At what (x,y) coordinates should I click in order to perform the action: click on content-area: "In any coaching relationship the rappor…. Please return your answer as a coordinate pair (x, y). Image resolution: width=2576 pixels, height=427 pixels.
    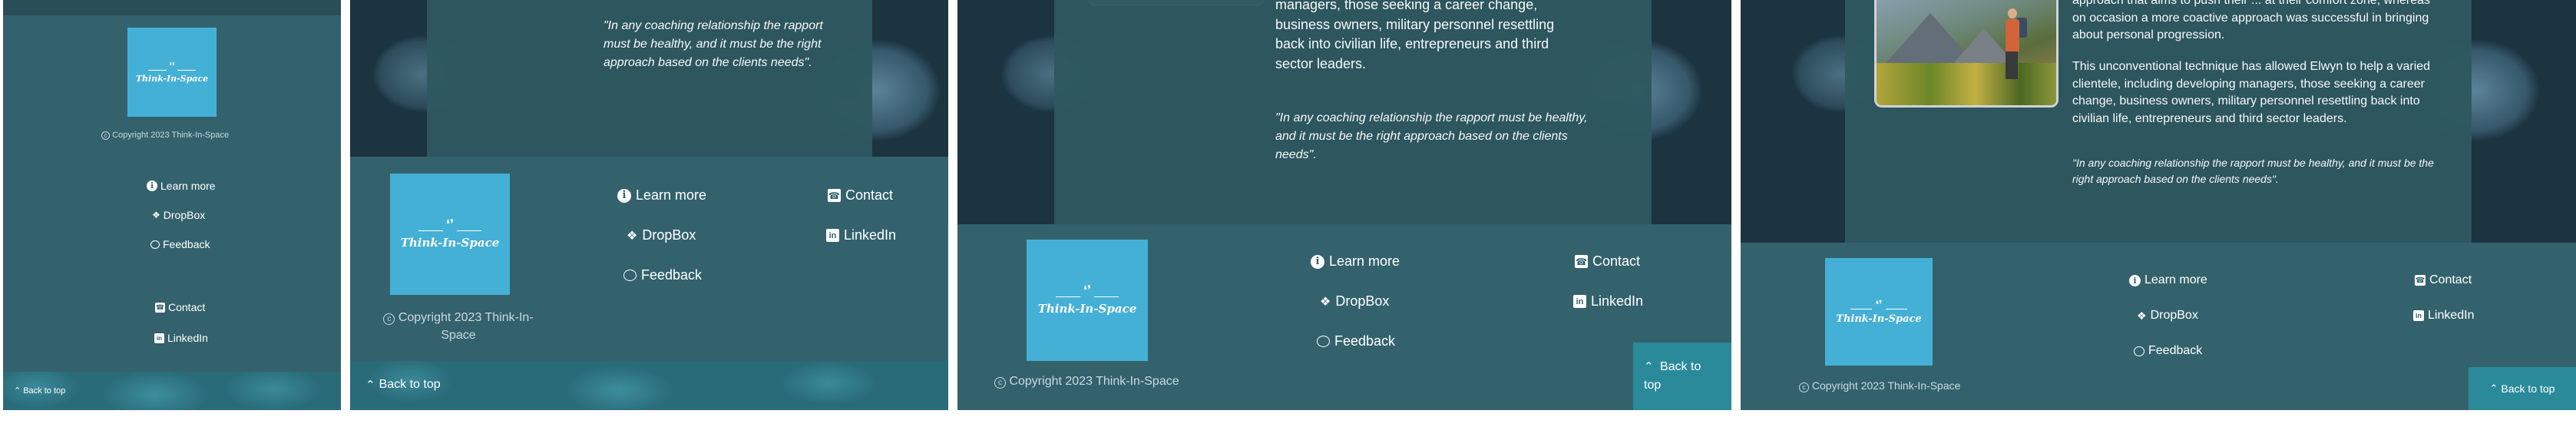
    Looking at the image, I should click on (649, 78).